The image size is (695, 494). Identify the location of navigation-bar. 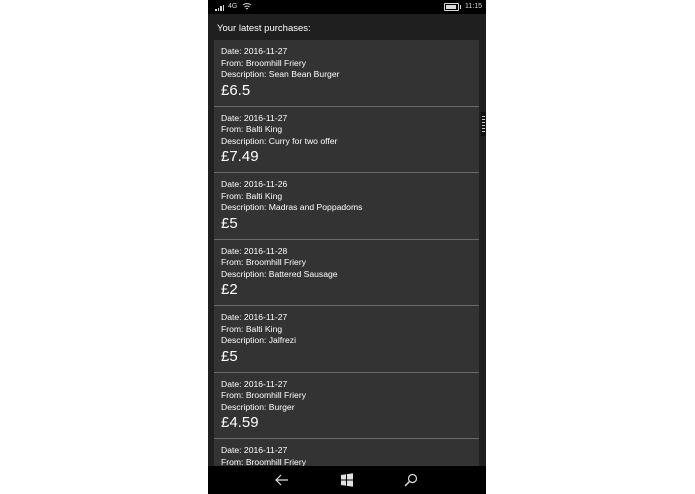
(347, 480).